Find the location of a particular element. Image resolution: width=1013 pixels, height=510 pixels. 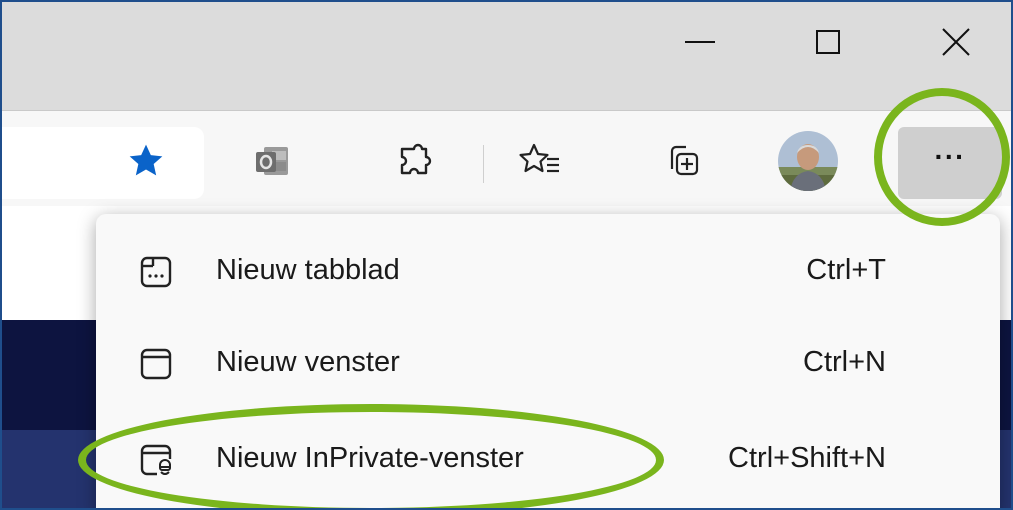

favorites-list-icon is located at coordinates (539, 158).